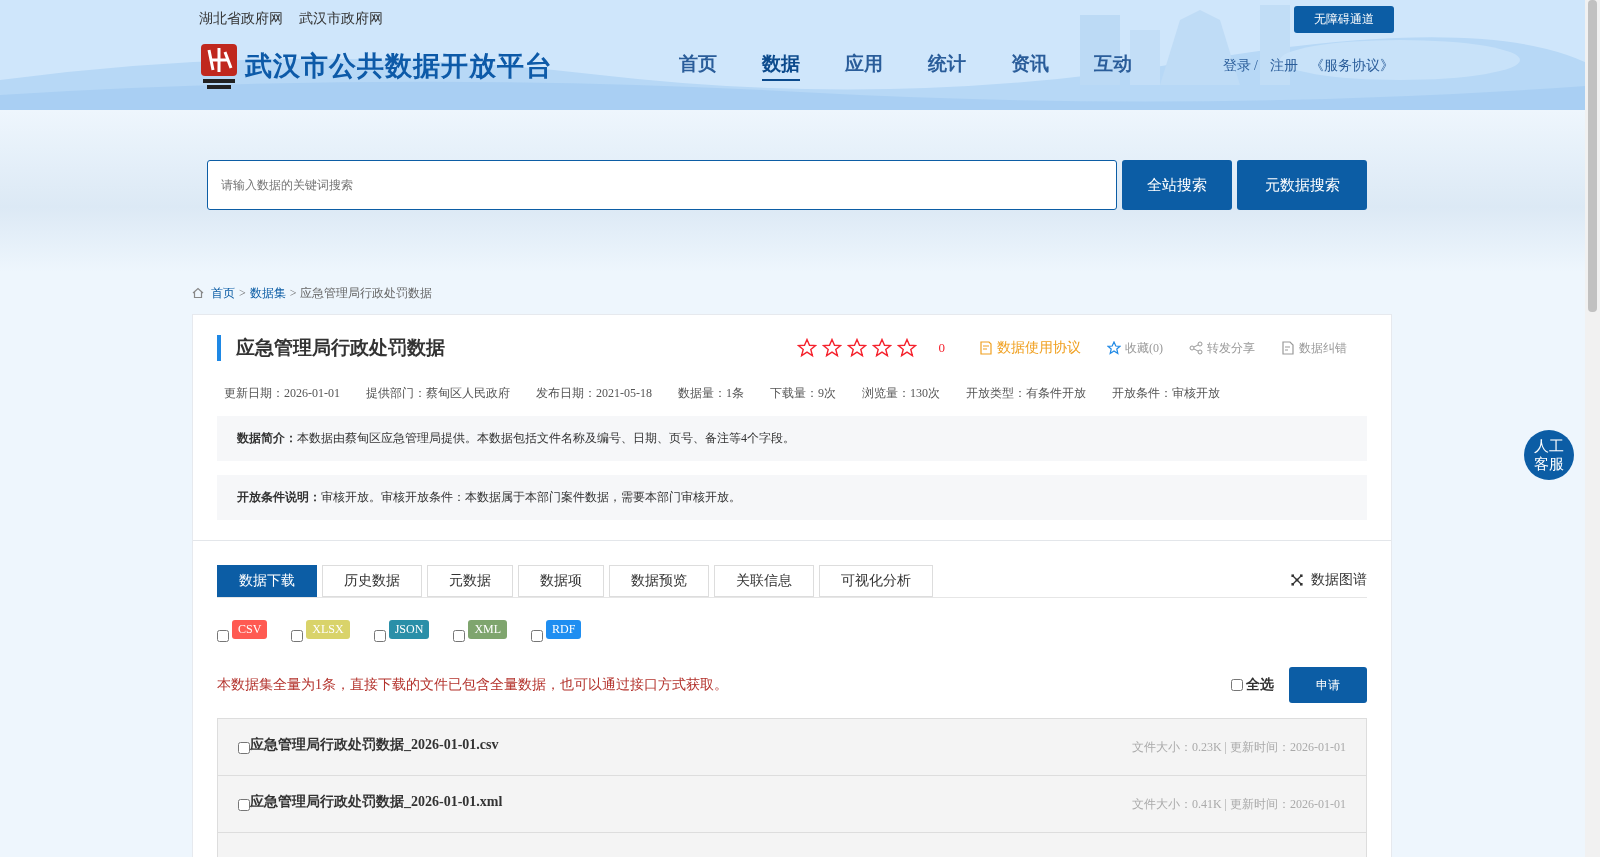 The width and height of the screenshot is (1600, 857). What do you see at coordinates (901, 393) in the screenshot?
I see `meta-text: 浏览量：130次` at bounding box center [901, 393].